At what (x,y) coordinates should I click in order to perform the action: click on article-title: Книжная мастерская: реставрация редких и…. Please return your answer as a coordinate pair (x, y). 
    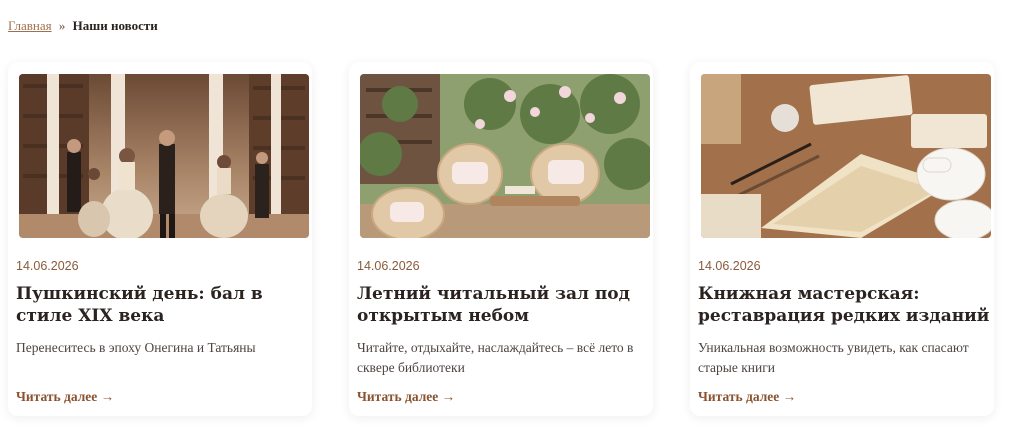
    Looking at the image, I should click on (846, 305).